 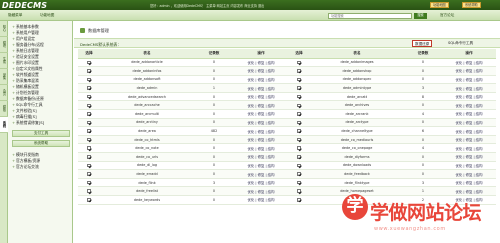 What do you see at coordinates (4, 61) in the screenshot?
I see `vtab-generate: 生成` at bounding box center [4, 61].